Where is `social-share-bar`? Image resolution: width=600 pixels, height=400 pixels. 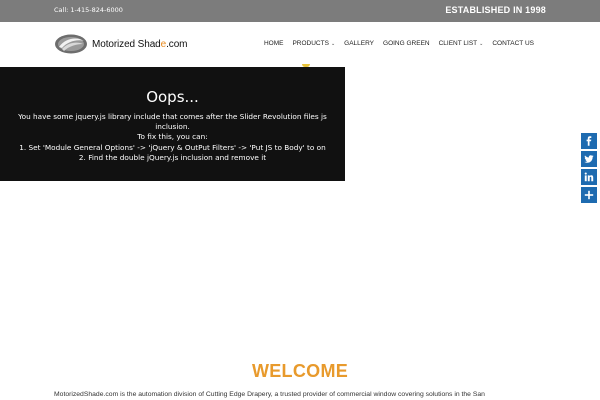
social-share-bar is located at coordinates (590, 169).